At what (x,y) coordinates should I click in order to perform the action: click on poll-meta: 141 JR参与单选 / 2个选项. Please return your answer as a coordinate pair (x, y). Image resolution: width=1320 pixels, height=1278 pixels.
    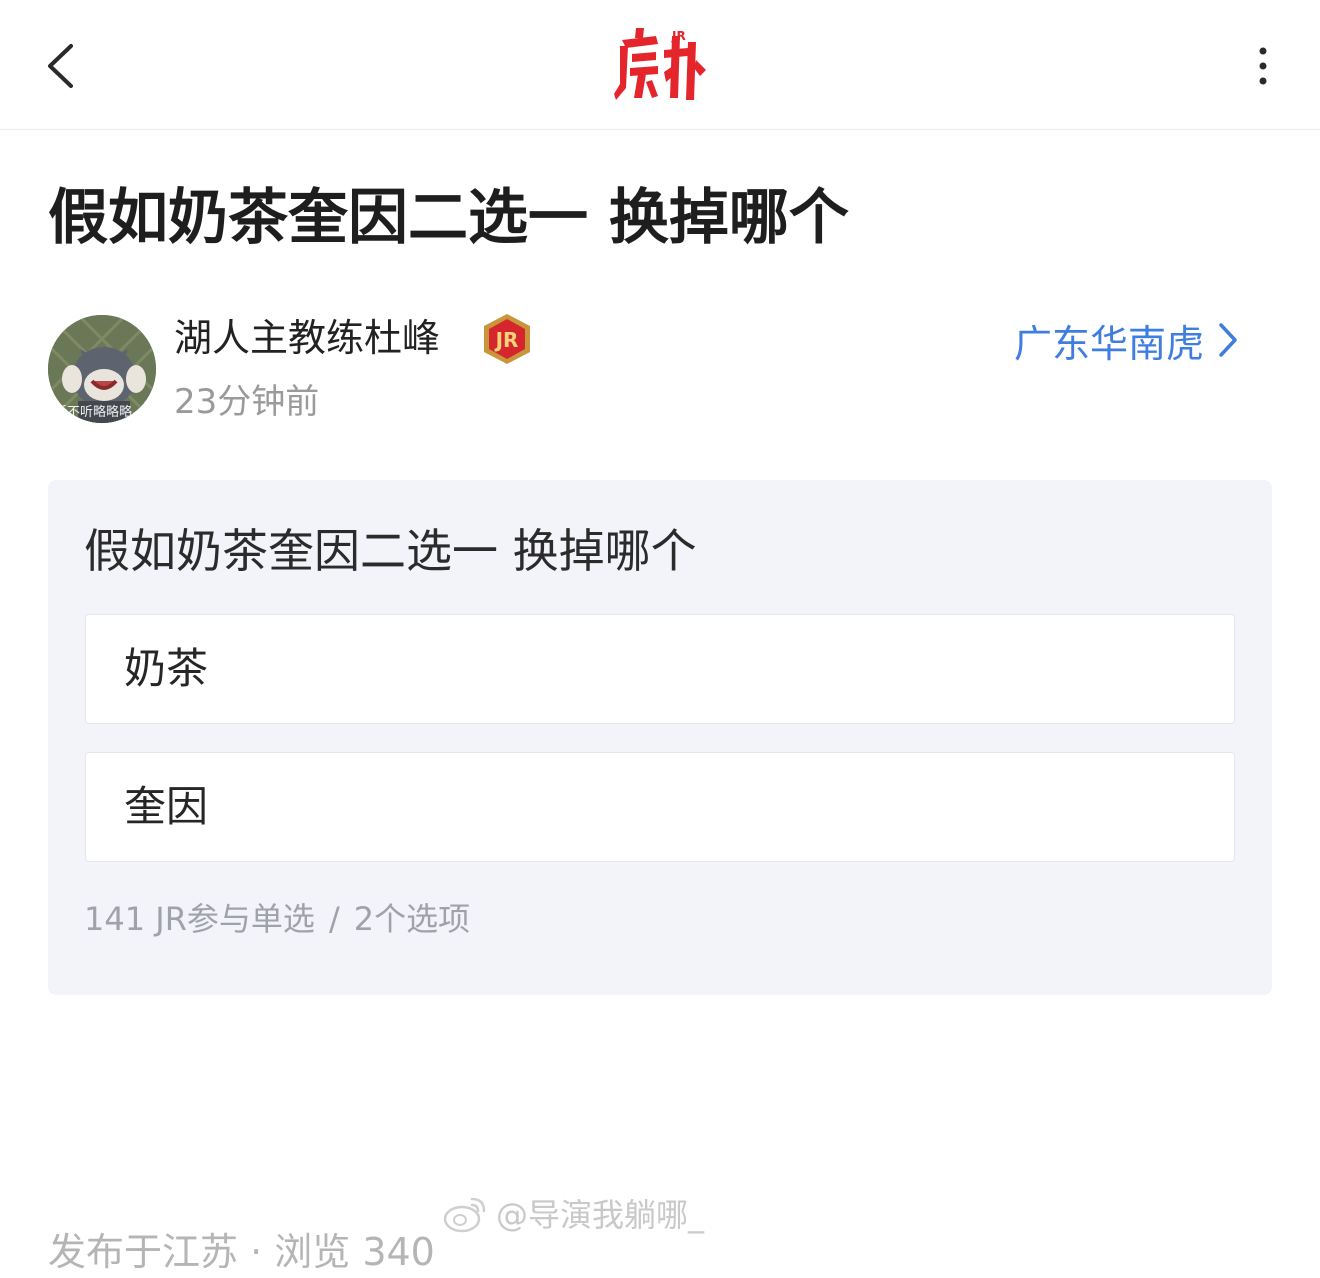
    Looking at the image, I should click on (277, 919).